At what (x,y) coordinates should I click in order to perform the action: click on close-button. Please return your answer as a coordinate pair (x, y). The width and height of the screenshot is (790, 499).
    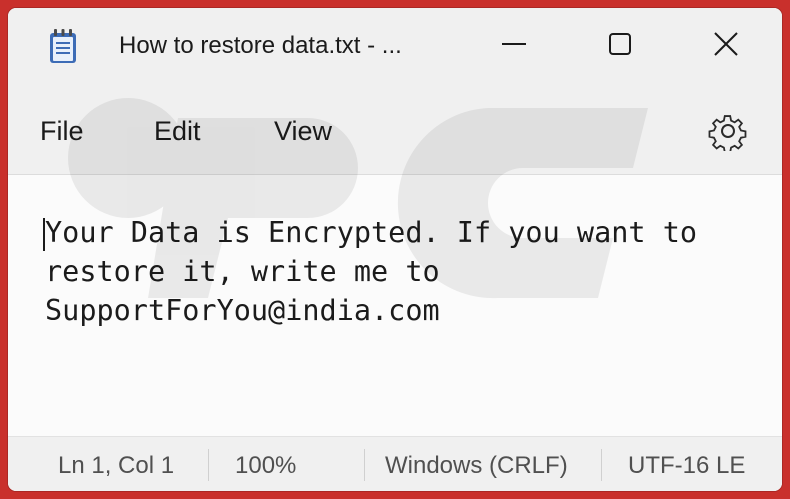
    Looking at the image, I should click on (726, 46).